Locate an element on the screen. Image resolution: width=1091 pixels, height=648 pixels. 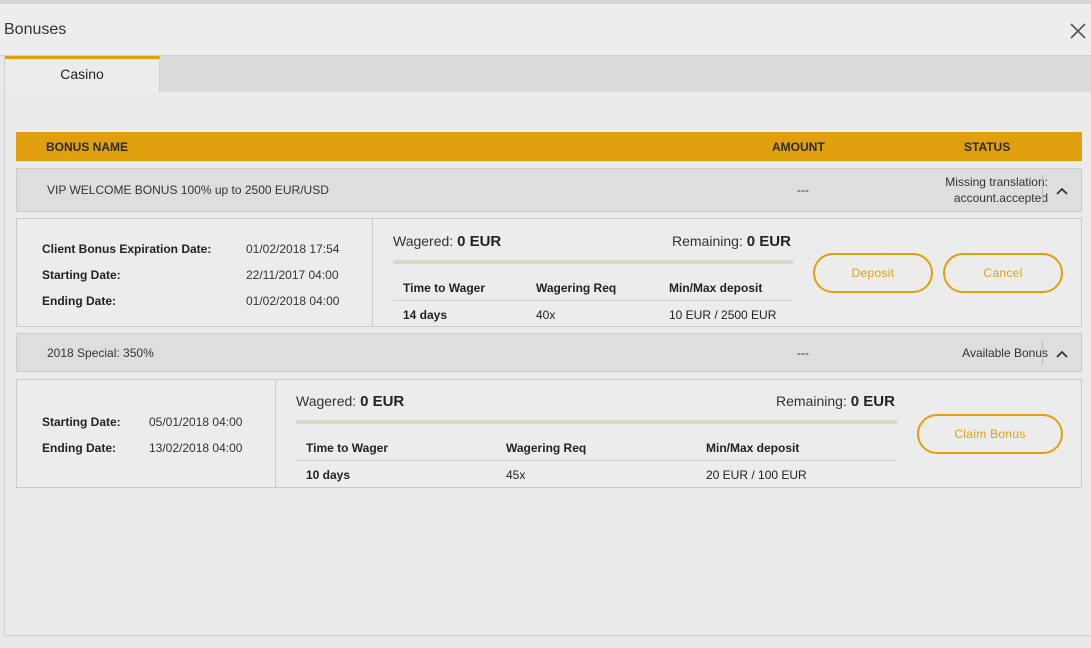
tab-casino: Casino is located at coordinates (82, 74).